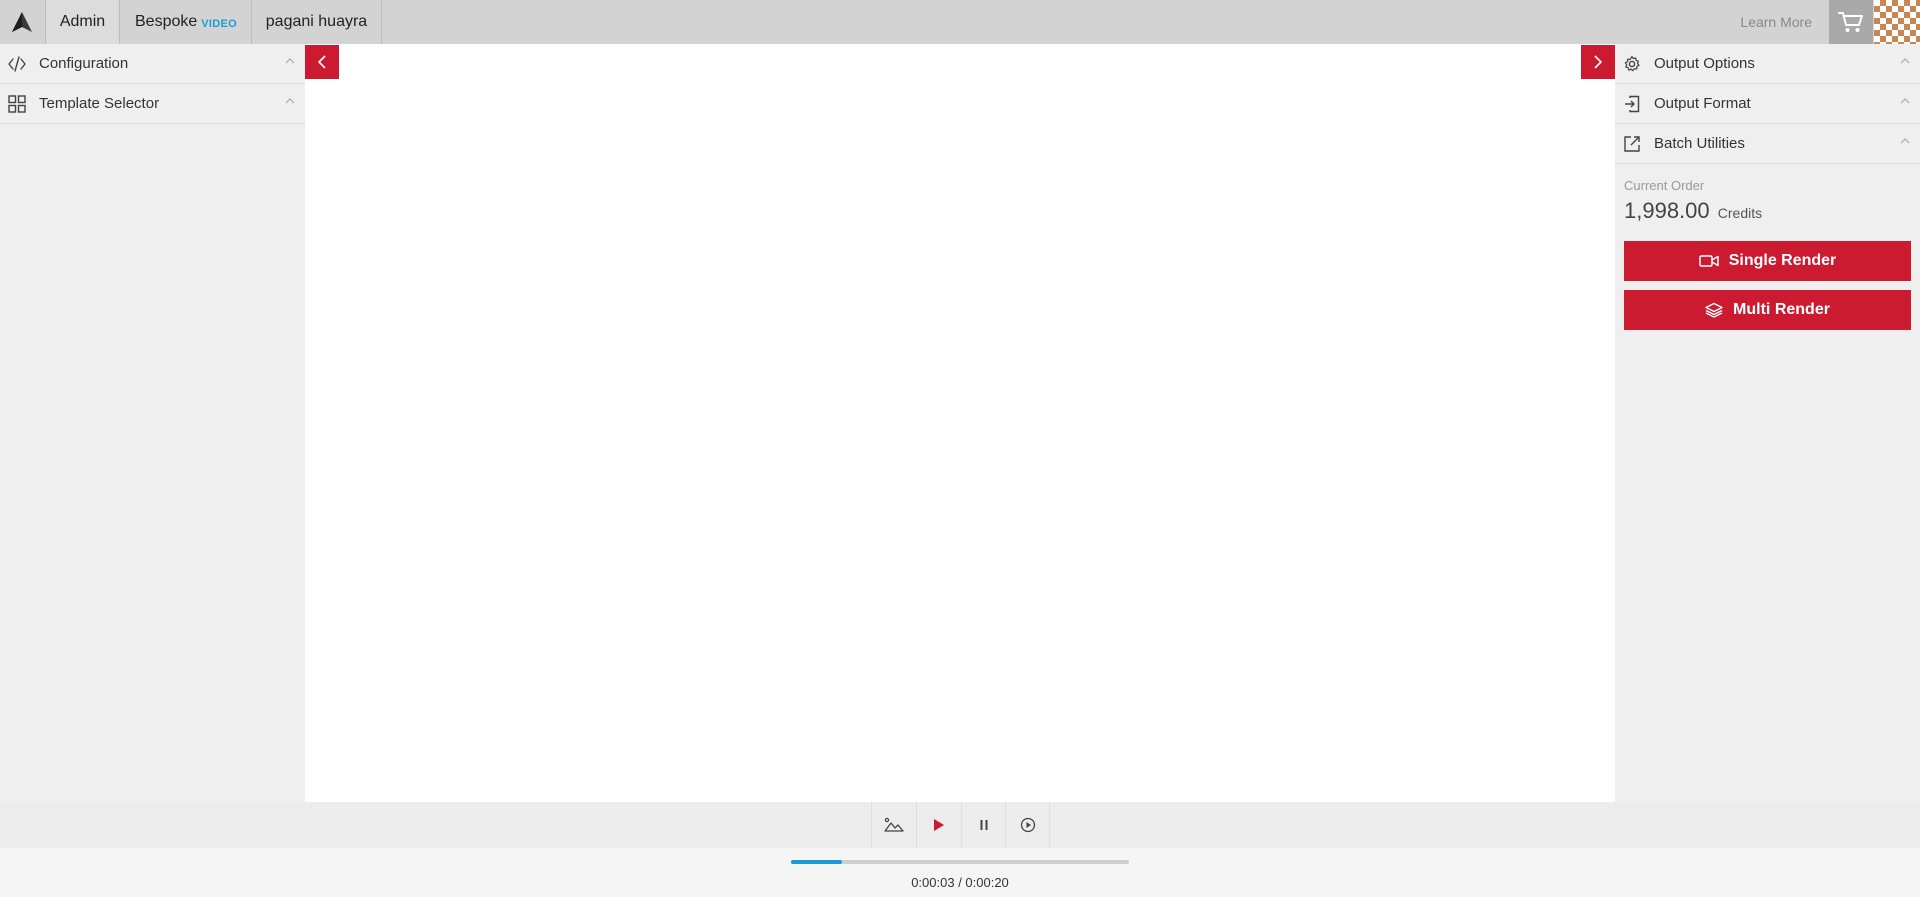  I want to click on image-icon, so click(893, 824).